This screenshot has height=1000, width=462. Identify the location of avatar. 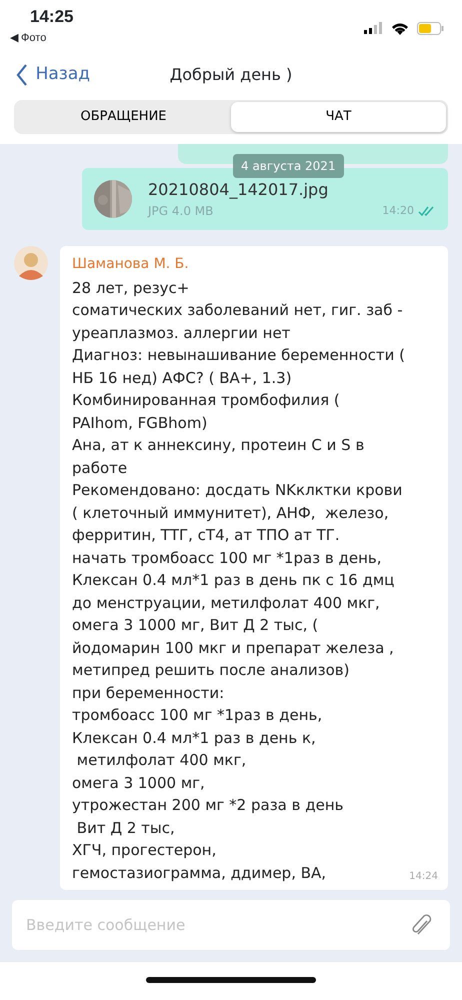
(31, 263).